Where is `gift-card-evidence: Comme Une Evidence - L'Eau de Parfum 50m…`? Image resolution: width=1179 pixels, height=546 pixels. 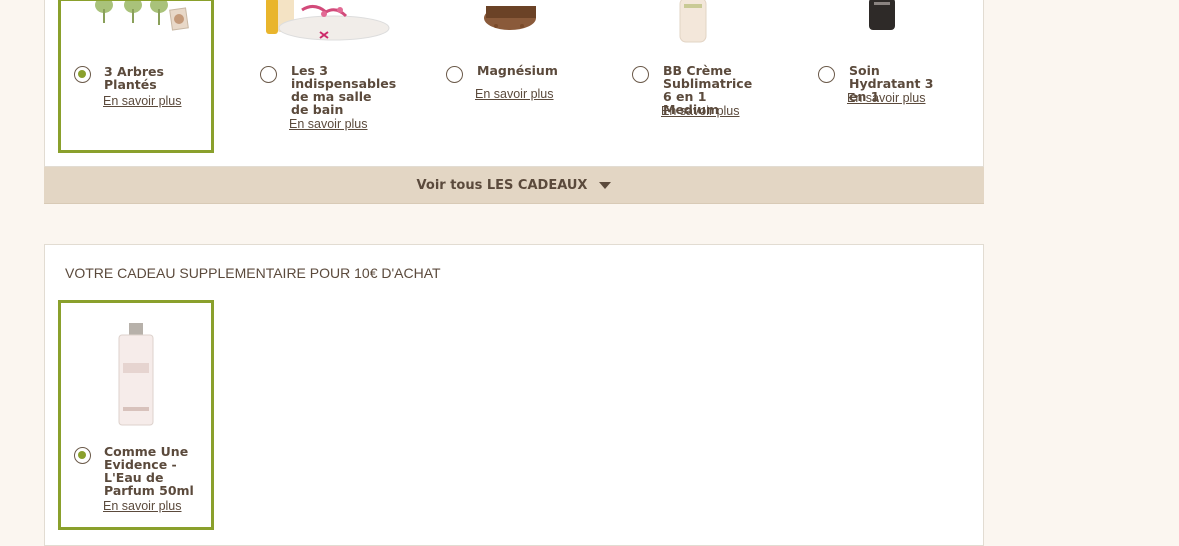
gift-card-evidence: Comme Une Evidence - L'Eau de Parfum 50m… is located at coordinates (136, 415).